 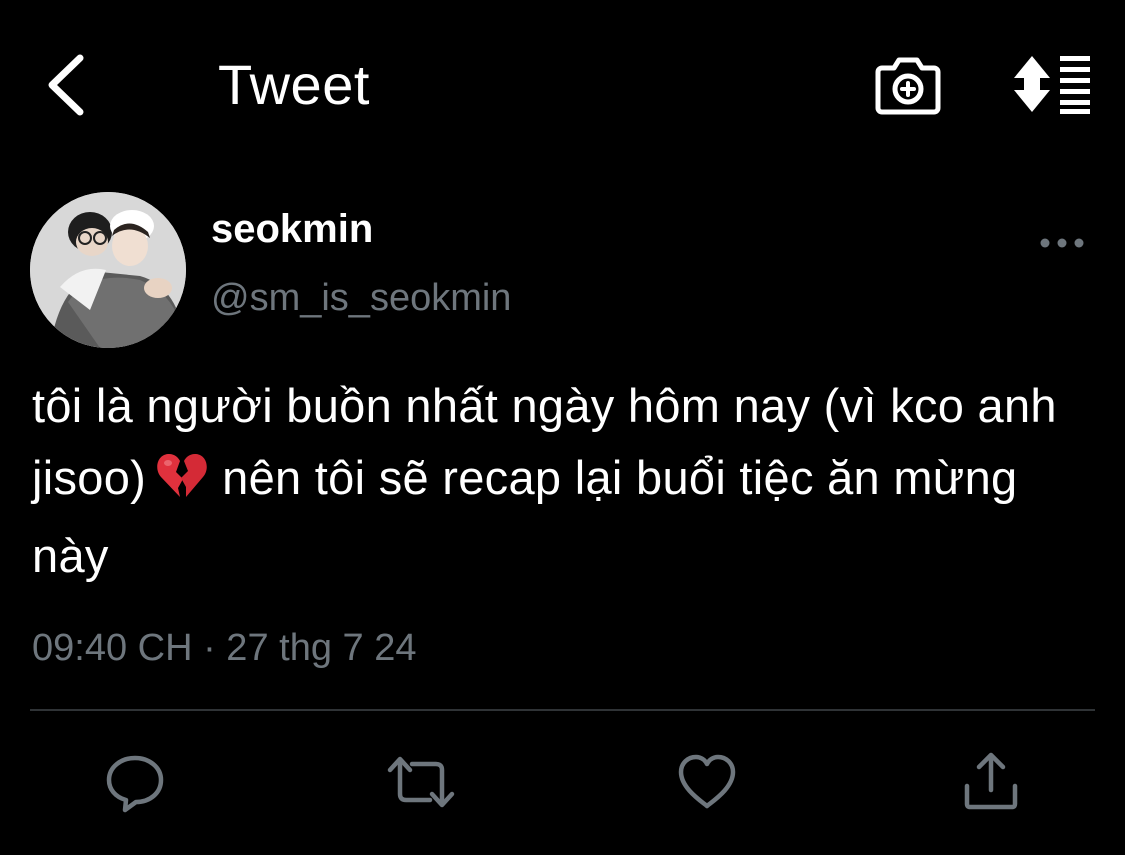 I want to click on chevron-left-icon, so click(x=66, y=85).